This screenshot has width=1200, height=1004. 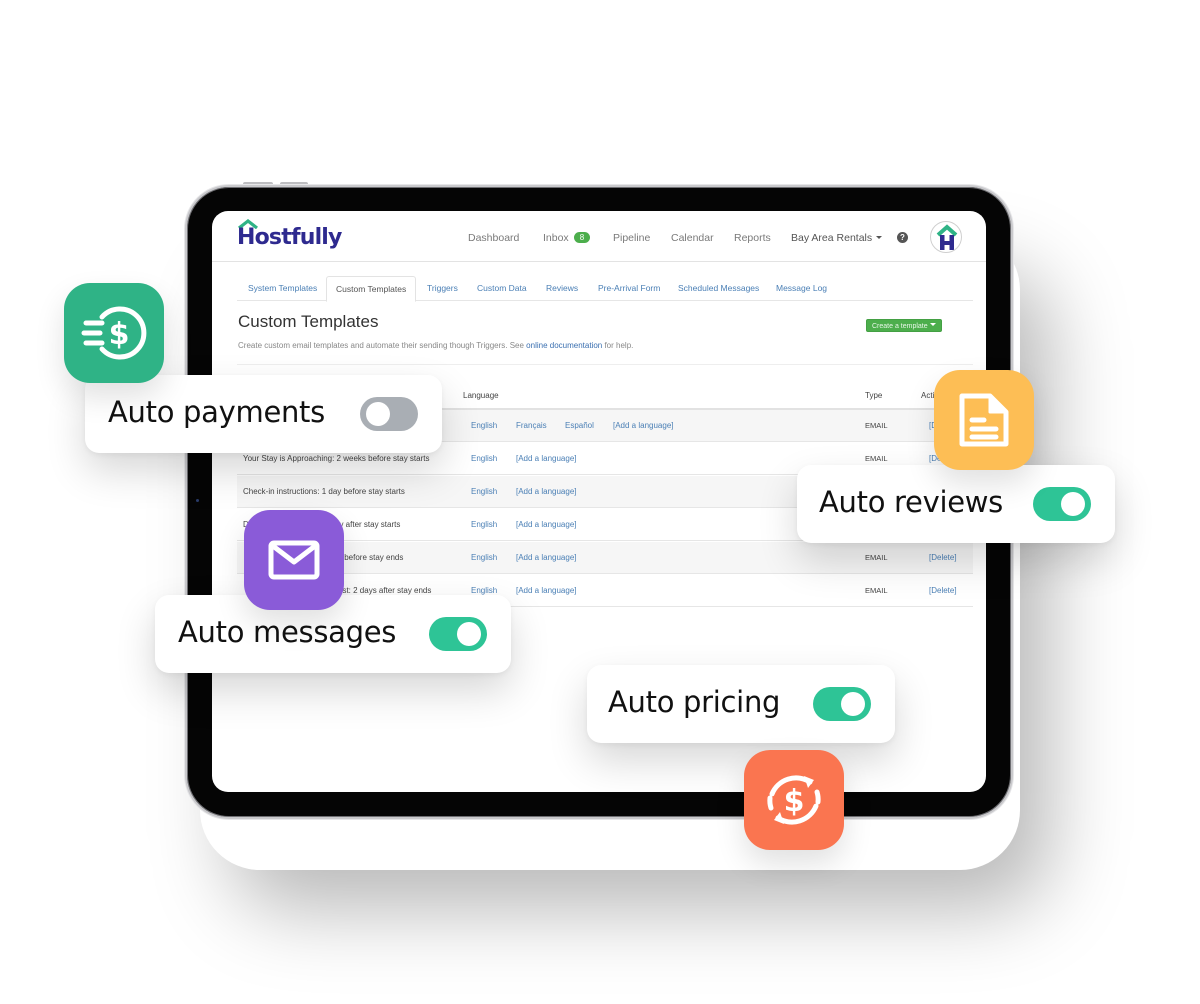 What do you see at coordinates (481, 395) in the screenshot?
I see `header-language: Language` at bounding box center [481, 395].